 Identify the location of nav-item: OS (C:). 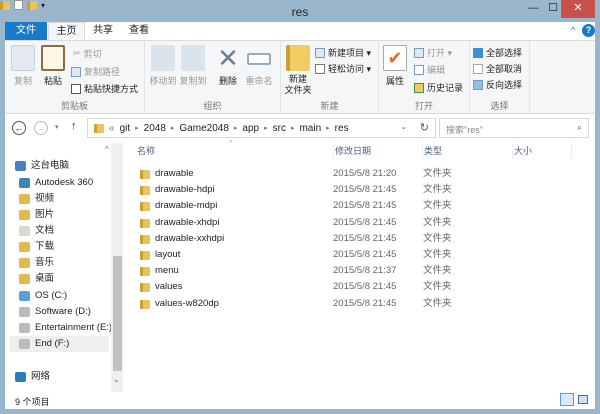
(65, 296).